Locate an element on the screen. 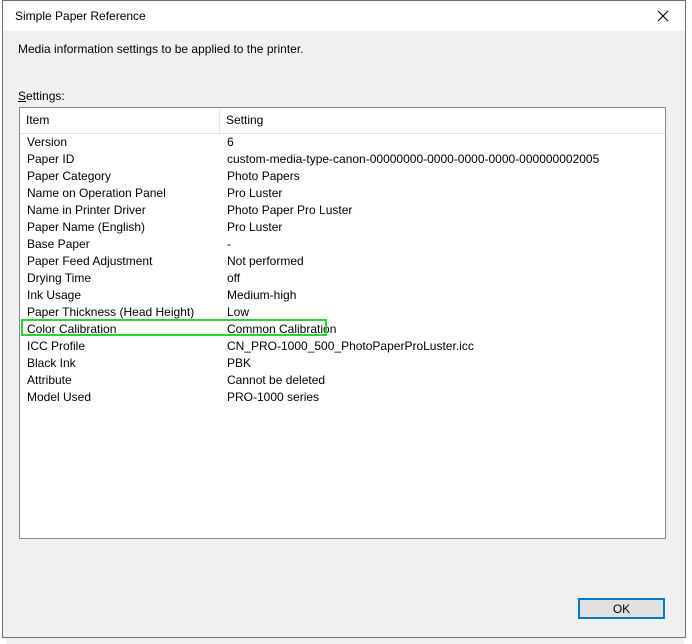  row-item: Paper Category is located at coordinates (69, 176).